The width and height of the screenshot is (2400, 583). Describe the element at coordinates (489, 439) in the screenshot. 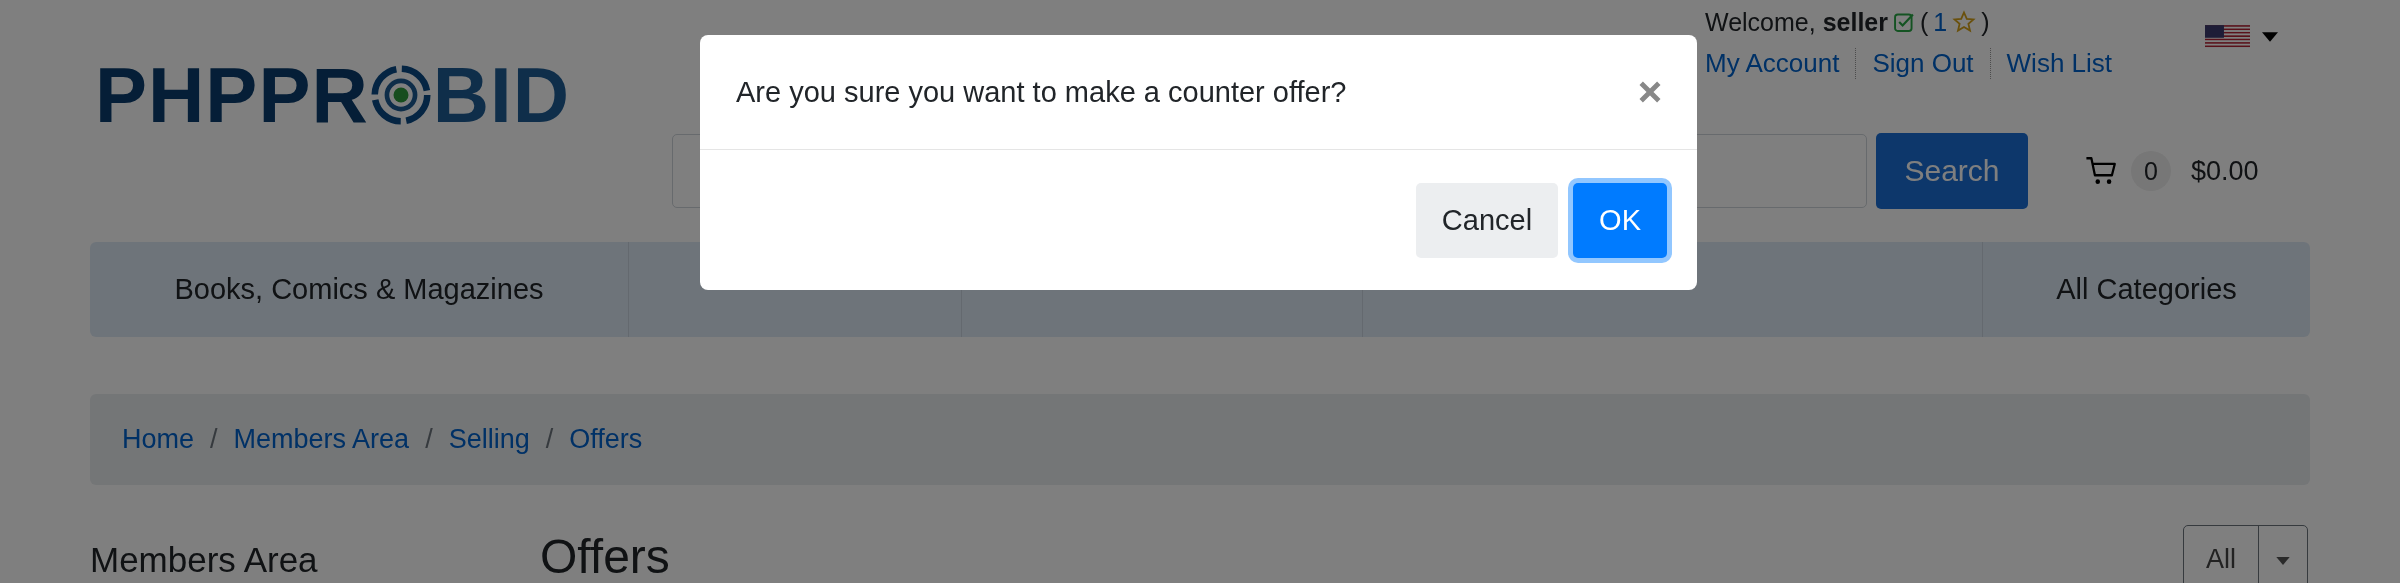

I see `breadcrumb-link: Selling` at that location.